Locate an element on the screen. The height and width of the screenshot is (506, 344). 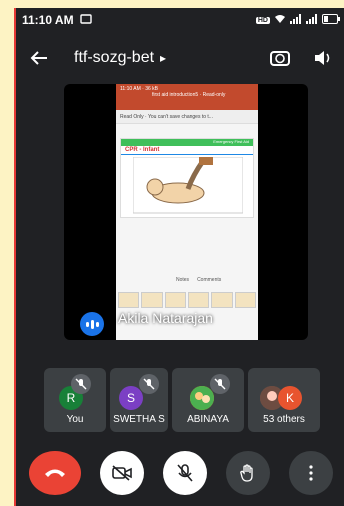
switch-camera-icon is located at coordinates (280, 58).